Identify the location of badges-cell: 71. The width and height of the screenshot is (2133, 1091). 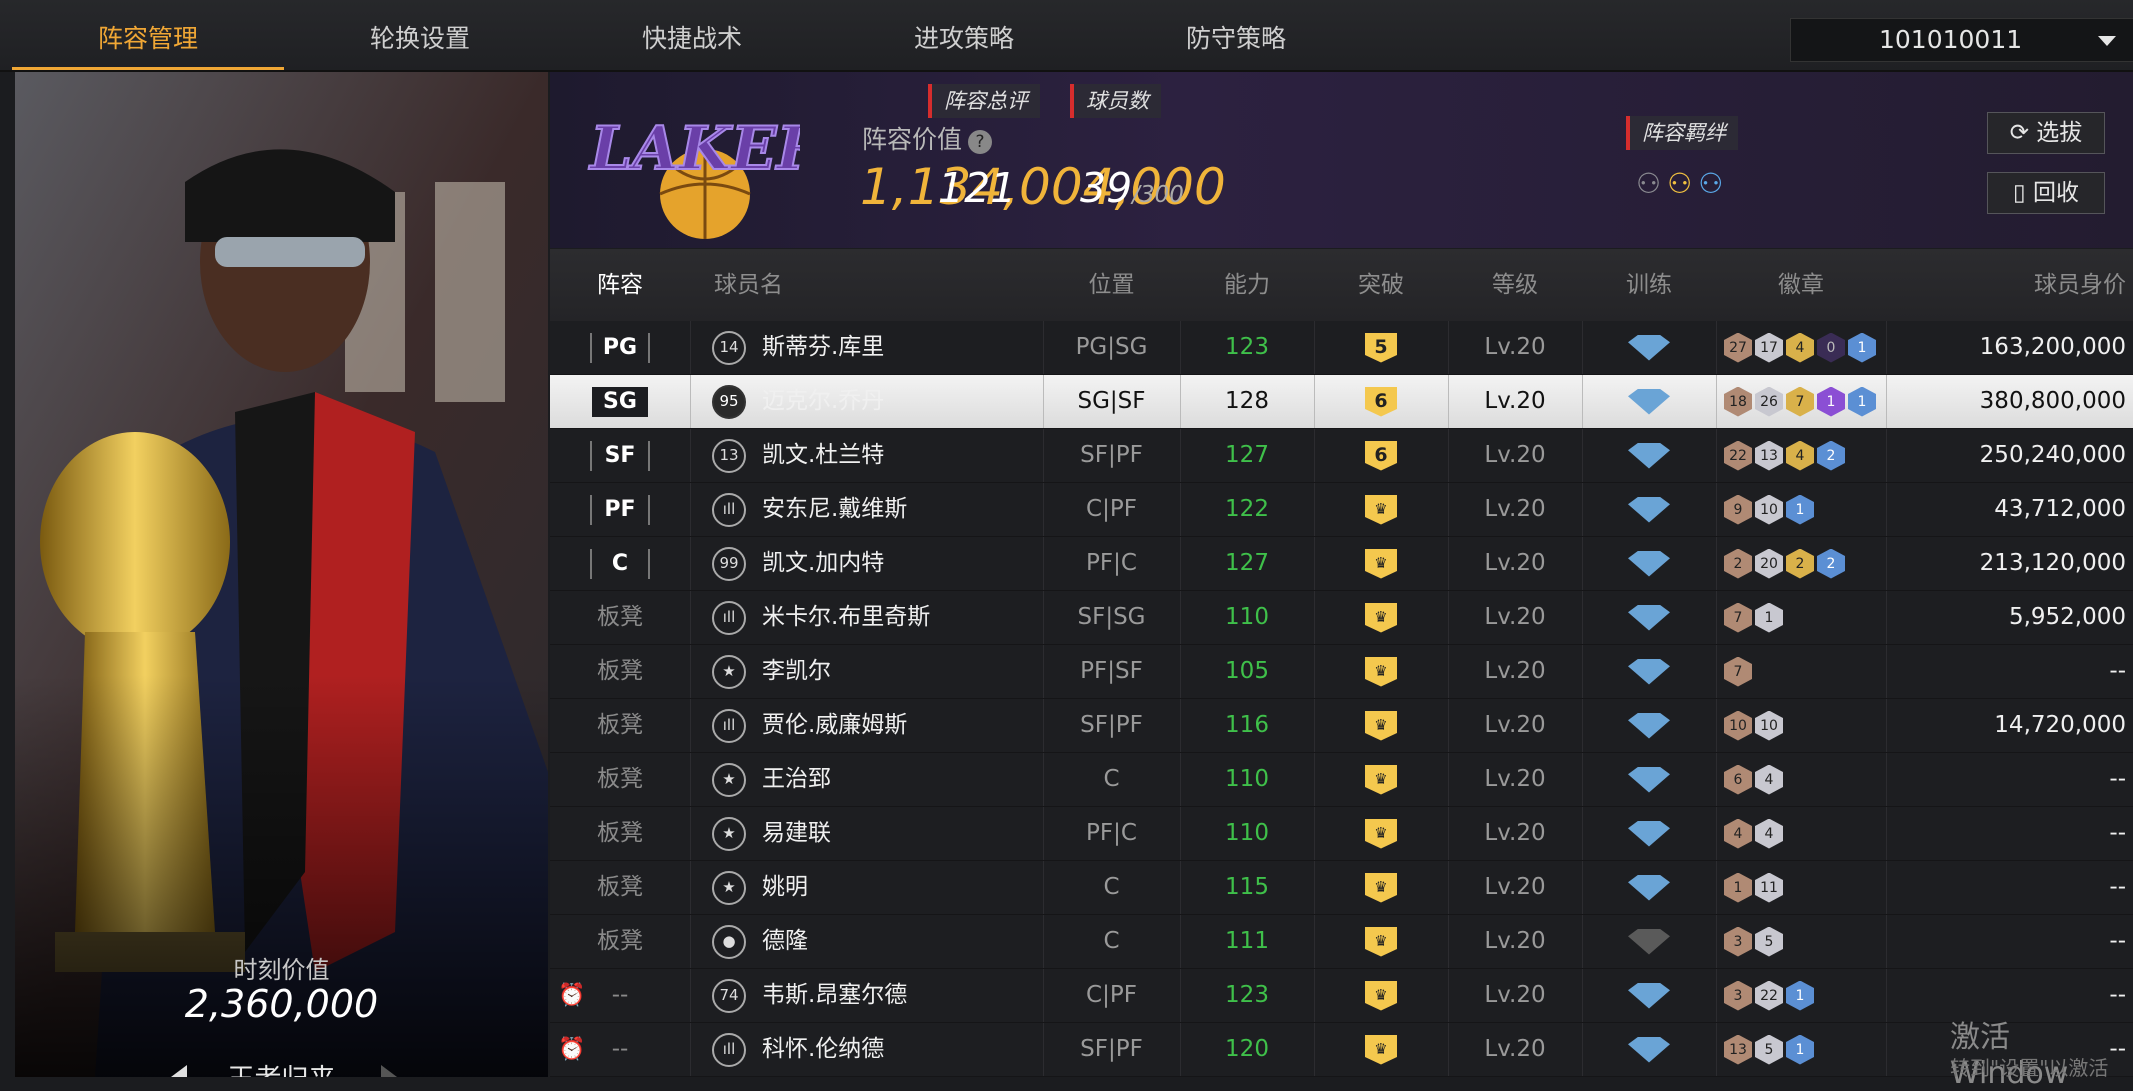
(1801, 617).